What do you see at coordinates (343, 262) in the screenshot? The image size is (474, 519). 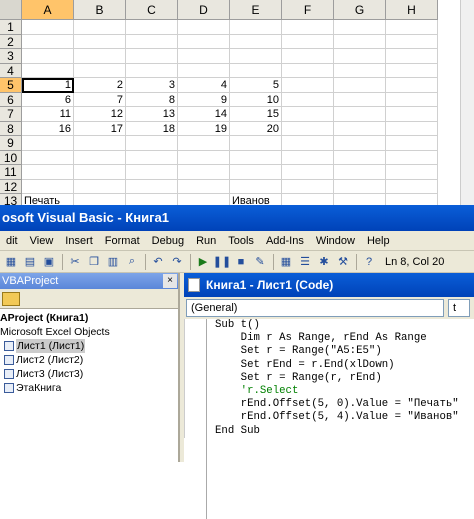 I see `toolbox-icon: ⚒` at bounding box center [343, 262].